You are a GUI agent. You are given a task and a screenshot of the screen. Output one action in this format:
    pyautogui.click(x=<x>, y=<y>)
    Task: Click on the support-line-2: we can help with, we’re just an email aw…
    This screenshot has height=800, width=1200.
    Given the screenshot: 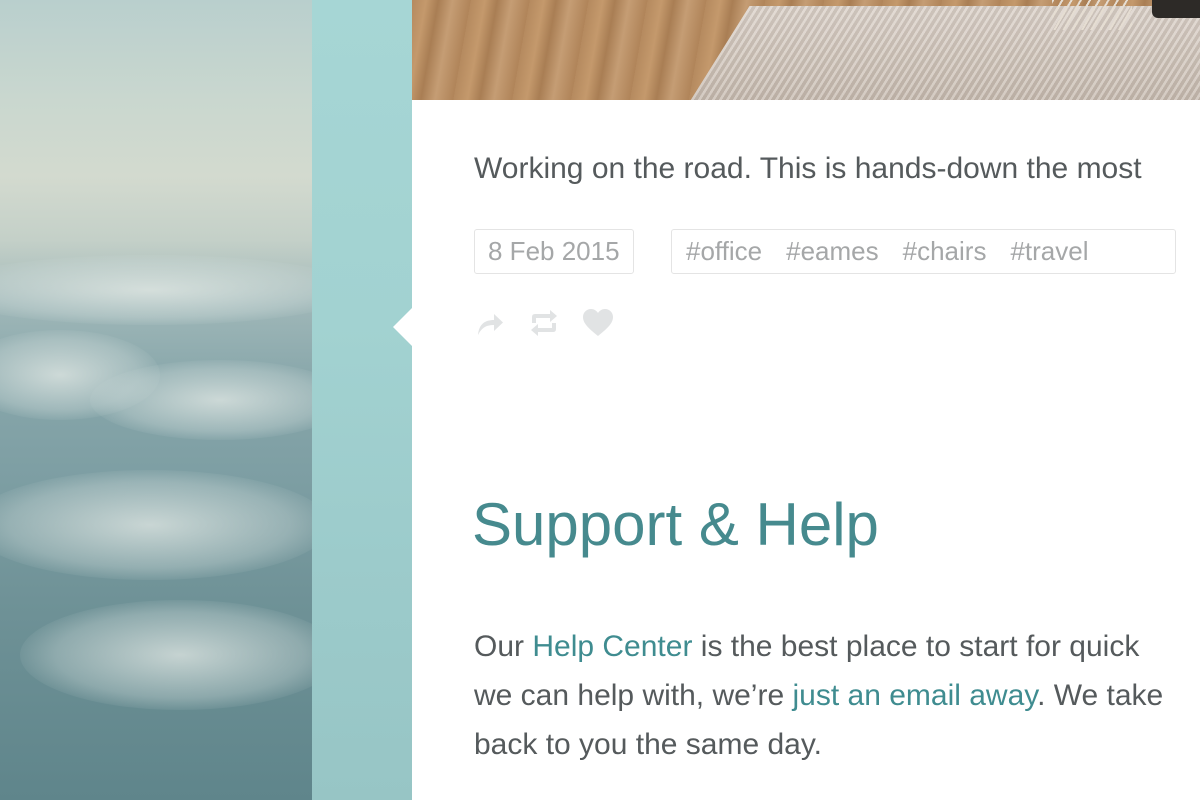 What is the action you would take?
    pyautogui.click(x=837, y=695)
    